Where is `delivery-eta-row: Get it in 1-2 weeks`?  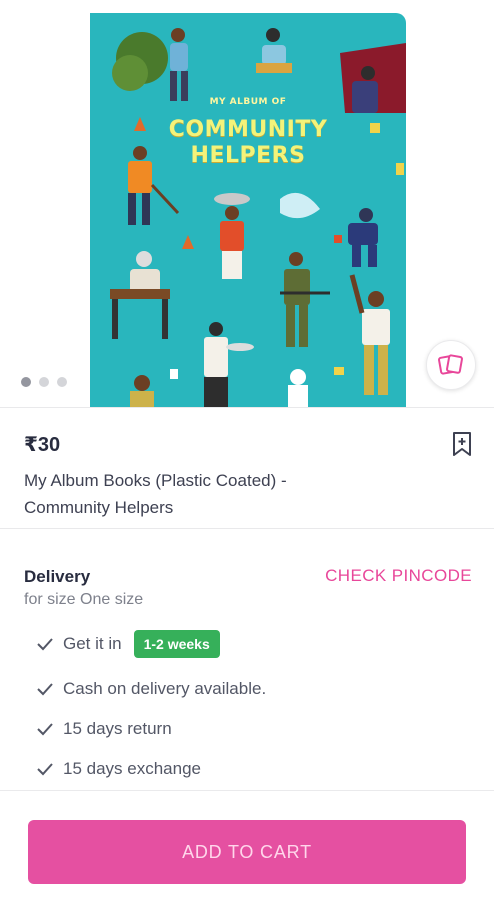
delivery-eta-row: Get it in 1-2 weeks is located at coordinates (128, 644).